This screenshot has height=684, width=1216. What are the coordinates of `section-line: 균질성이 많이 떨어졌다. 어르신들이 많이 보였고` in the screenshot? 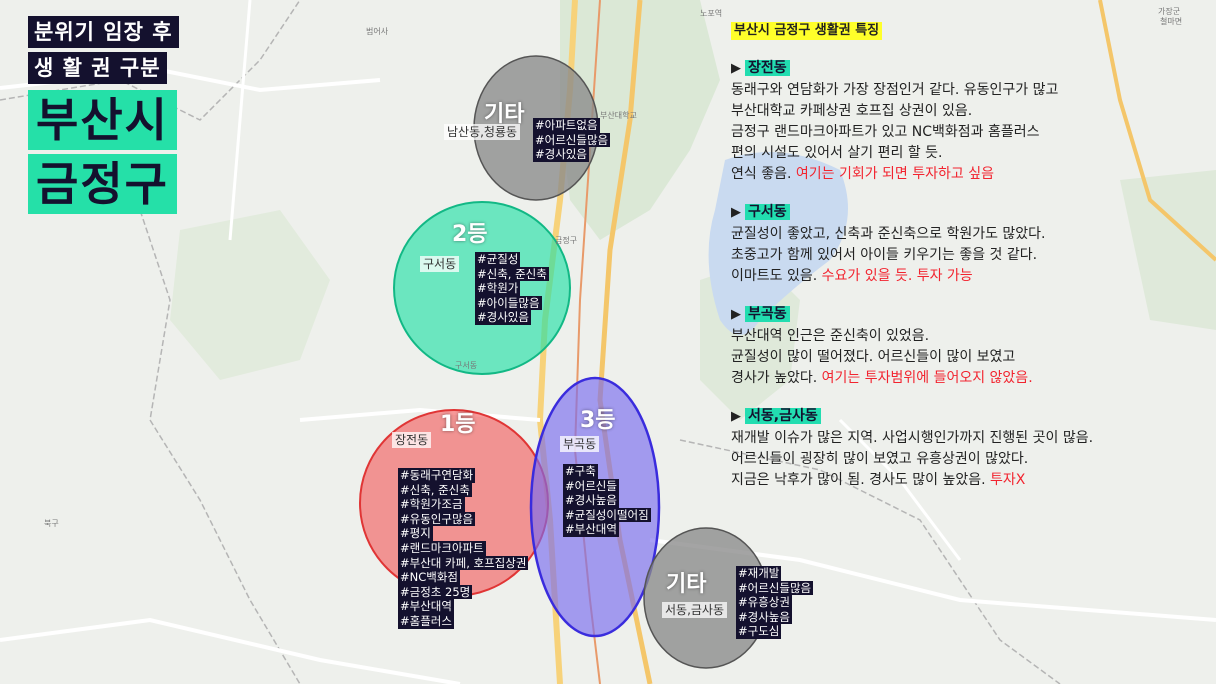 It's located at (873, 357).